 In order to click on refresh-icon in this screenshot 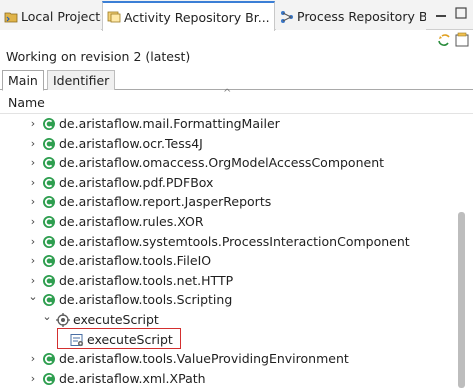, I will do `click(444, 40)`.